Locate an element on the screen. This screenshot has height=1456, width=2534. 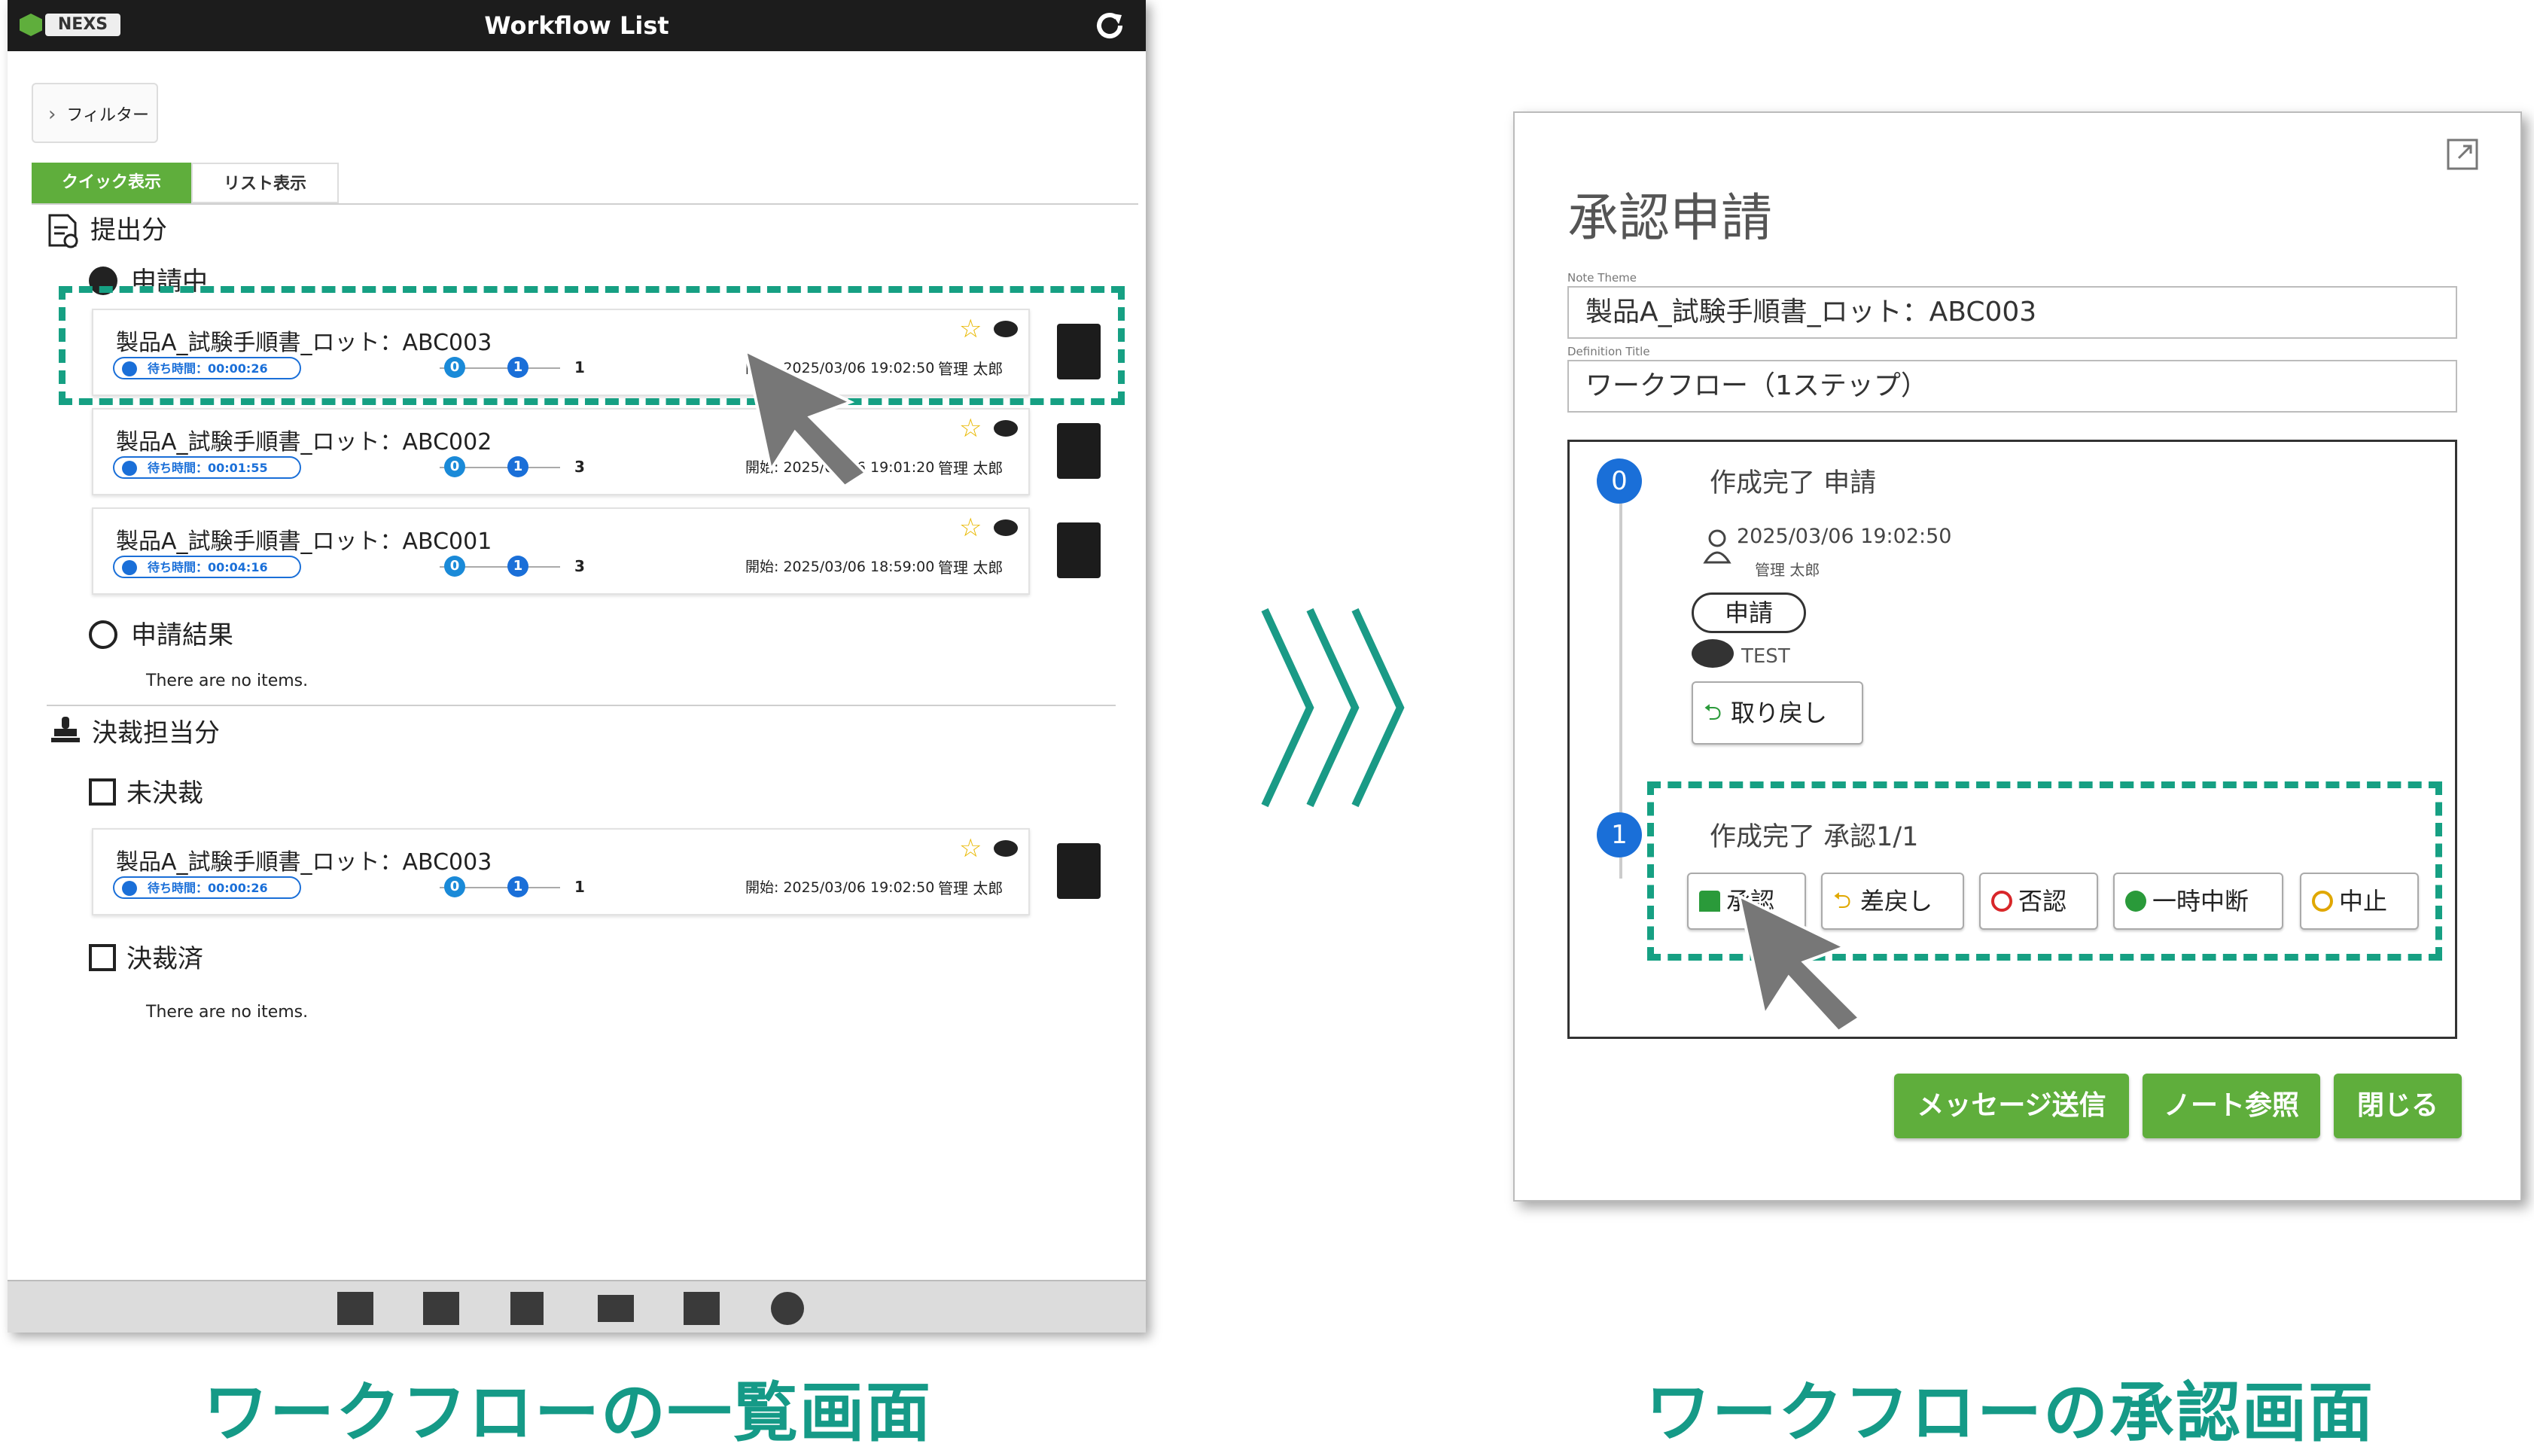
bottom-toolbar is located at coordinates (577, 1306).